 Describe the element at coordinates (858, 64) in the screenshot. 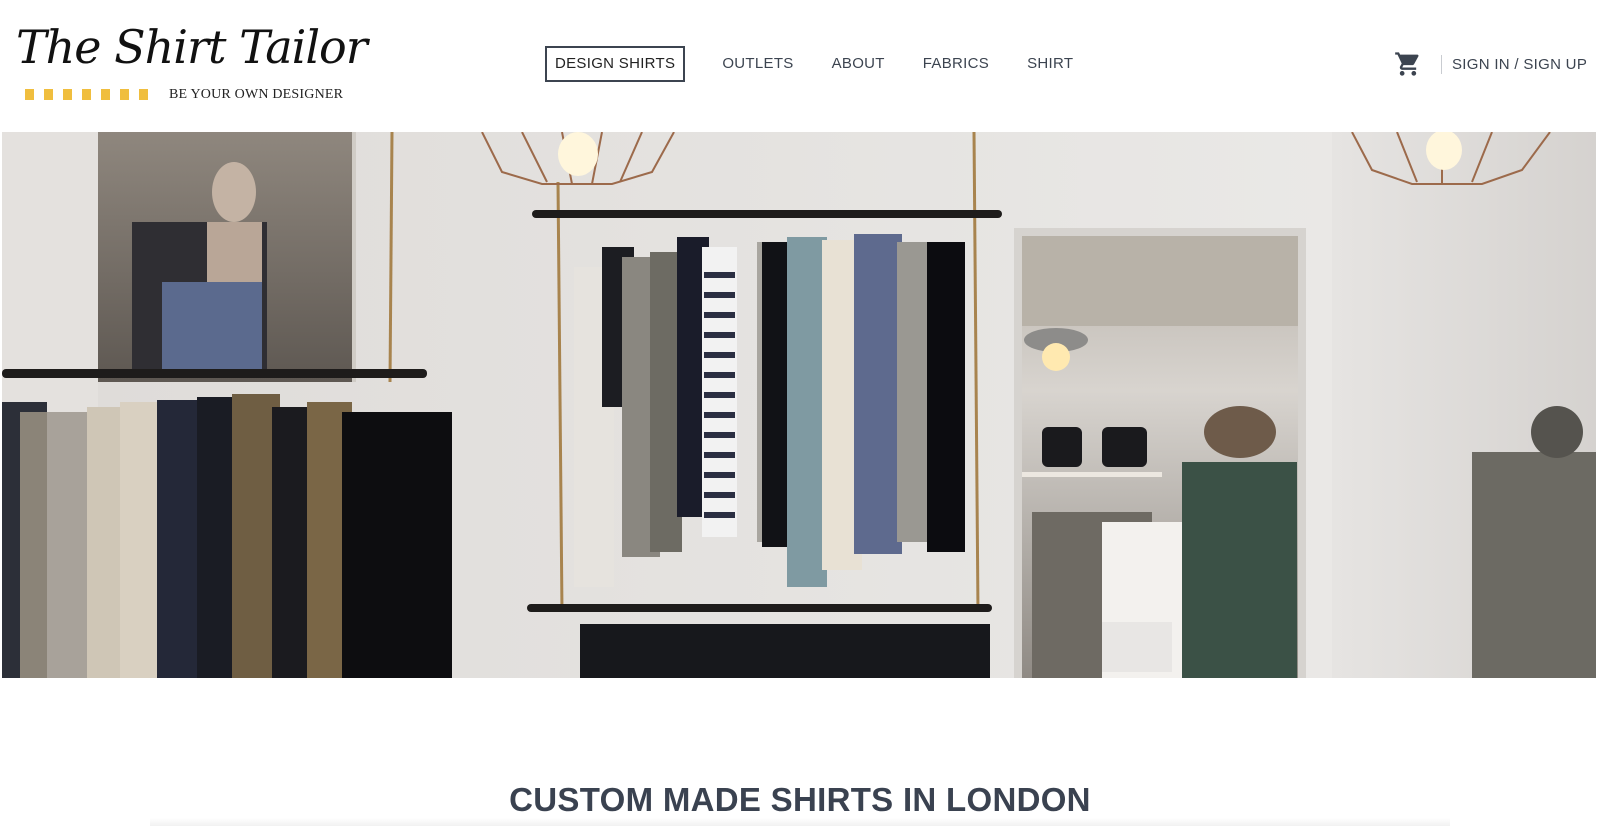

I see `nav-item-about: ABOUT` at that location.